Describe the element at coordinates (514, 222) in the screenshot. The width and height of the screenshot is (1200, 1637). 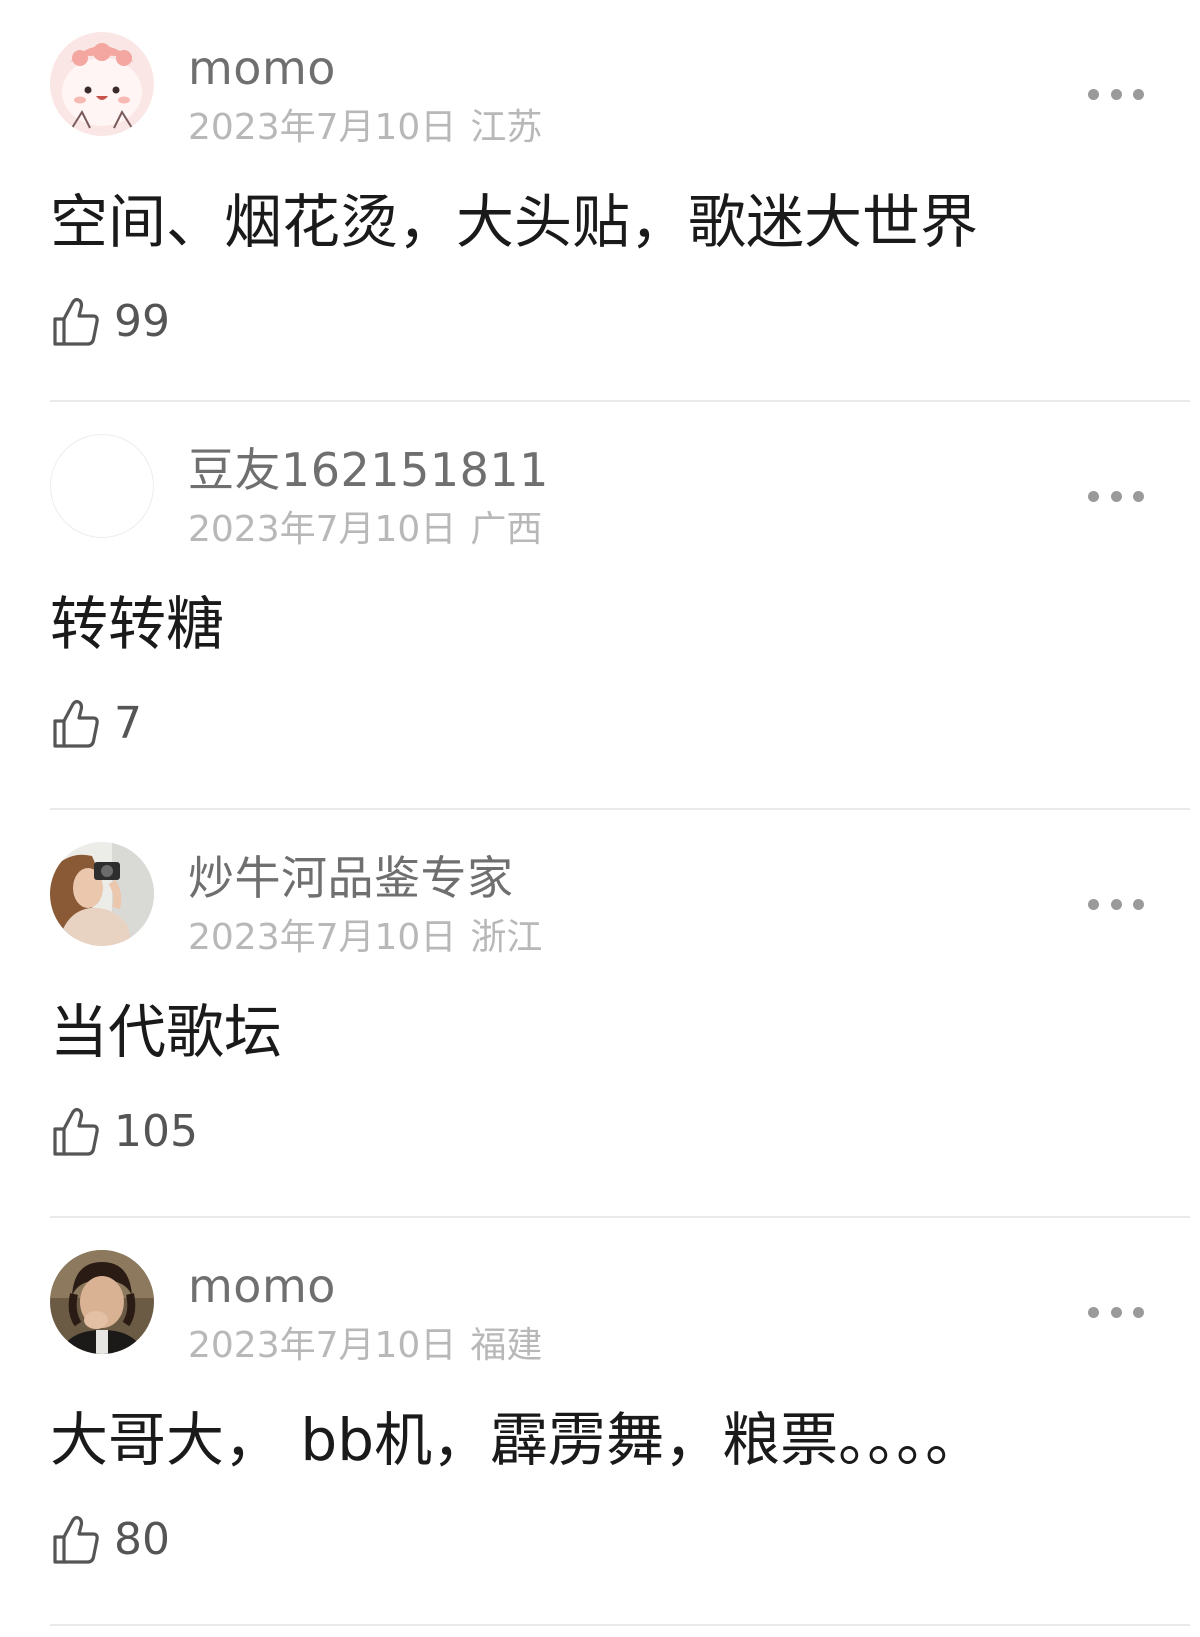
I see `comment-text: 空间、烟花烫，大头贴，歌迷大世界` at that location.